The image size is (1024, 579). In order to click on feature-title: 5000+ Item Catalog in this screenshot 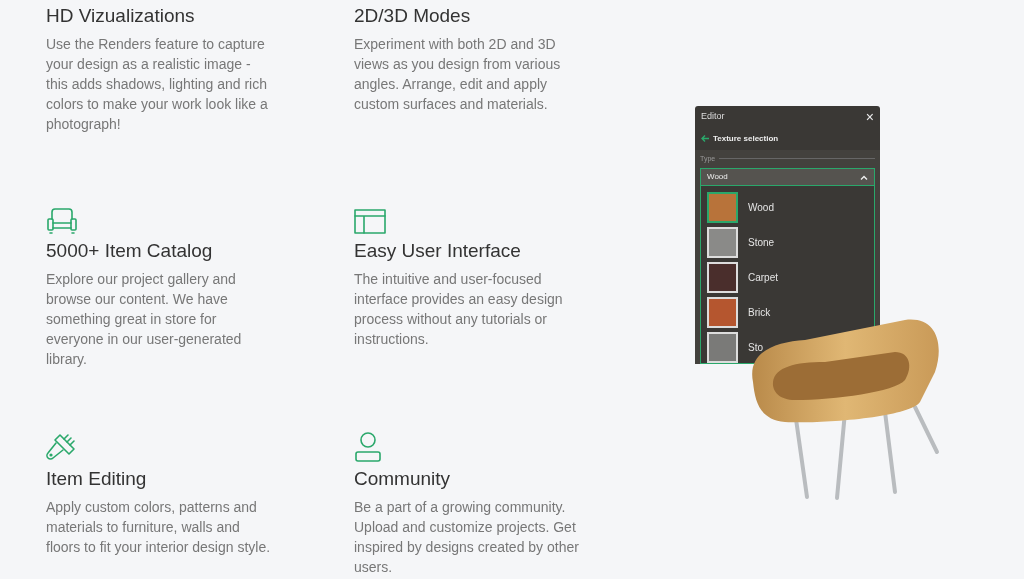, I will do `click(130, 251)`.